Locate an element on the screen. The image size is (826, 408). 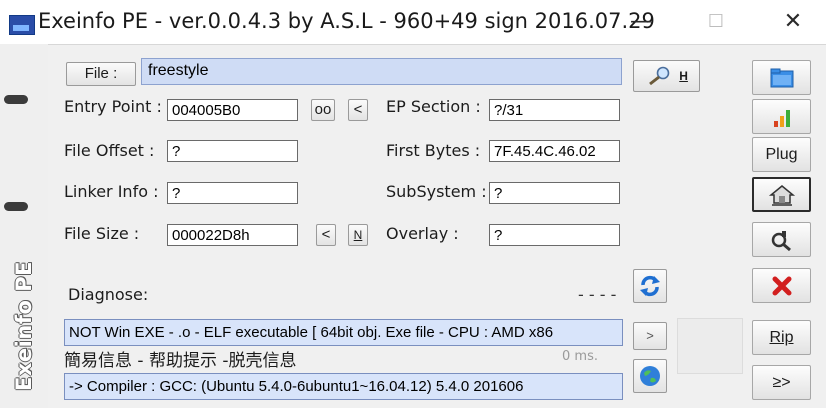
elapsed-time: 0 ms. is located at coordinates (580, 356).